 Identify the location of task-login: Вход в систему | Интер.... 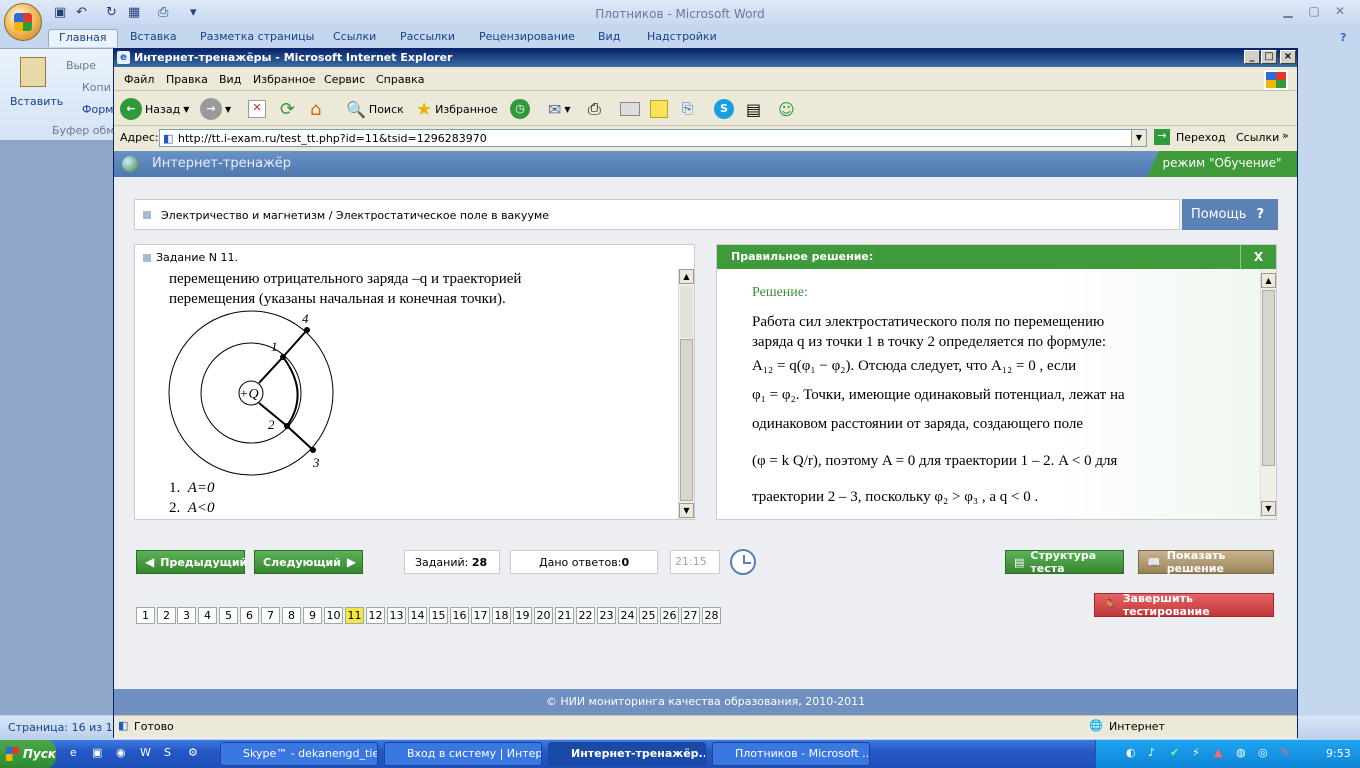
(463, 754).